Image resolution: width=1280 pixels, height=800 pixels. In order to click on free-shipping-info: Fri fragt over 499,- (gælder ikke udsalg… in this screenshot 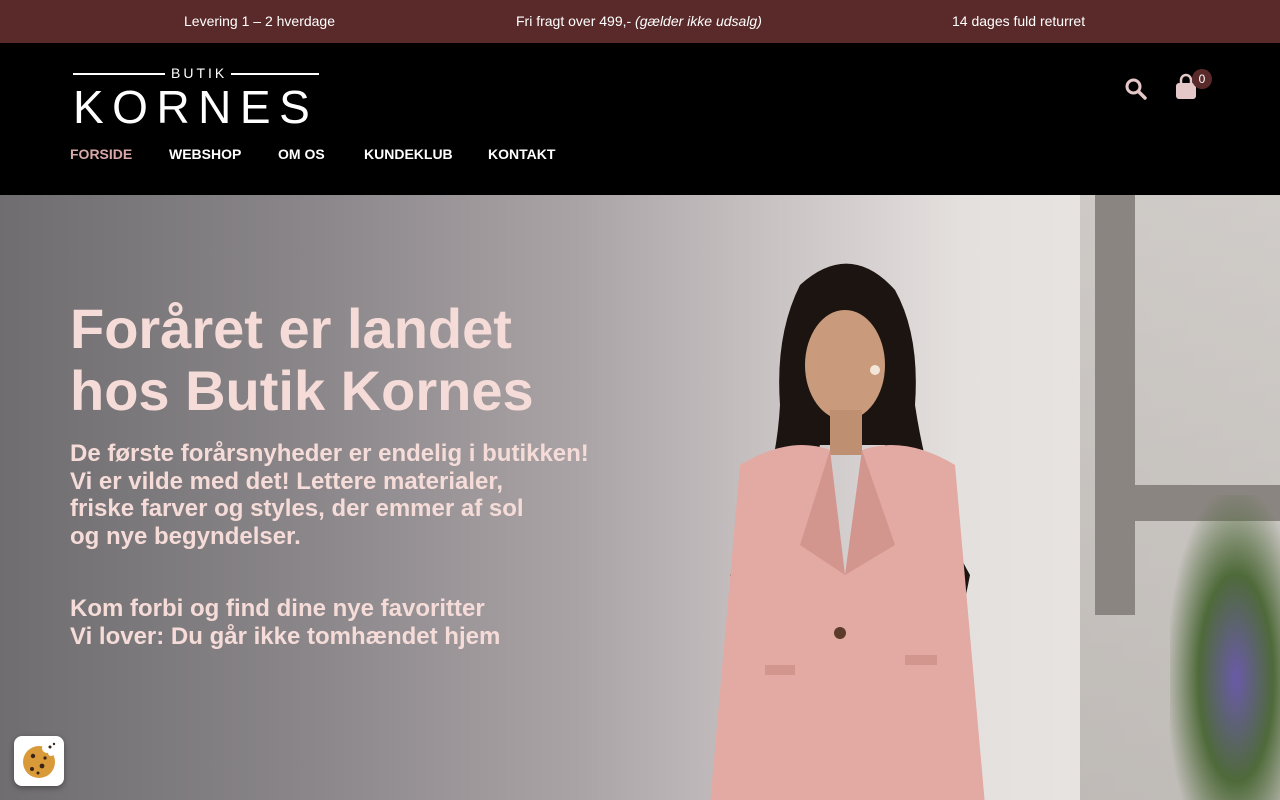, I will do `click(639, 21)`.